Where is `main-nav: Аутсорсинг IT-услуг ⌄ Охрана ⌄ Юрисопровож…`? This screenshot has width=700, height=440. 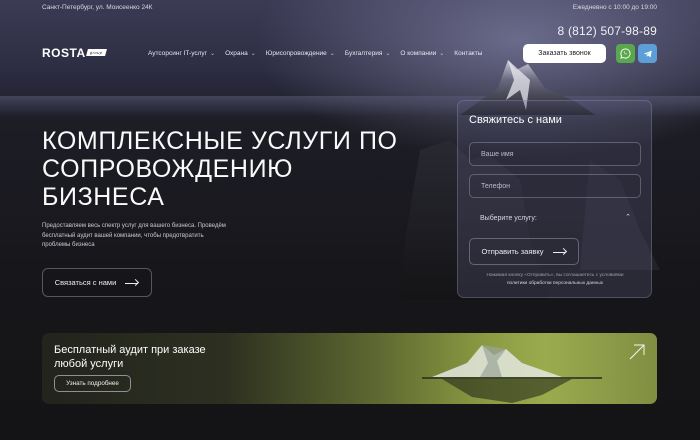 main-nav: Аутсорсинг IT-услуг ⌄ Охрана ⌄ Юрисопровож… is located at coordinates (315, 53).